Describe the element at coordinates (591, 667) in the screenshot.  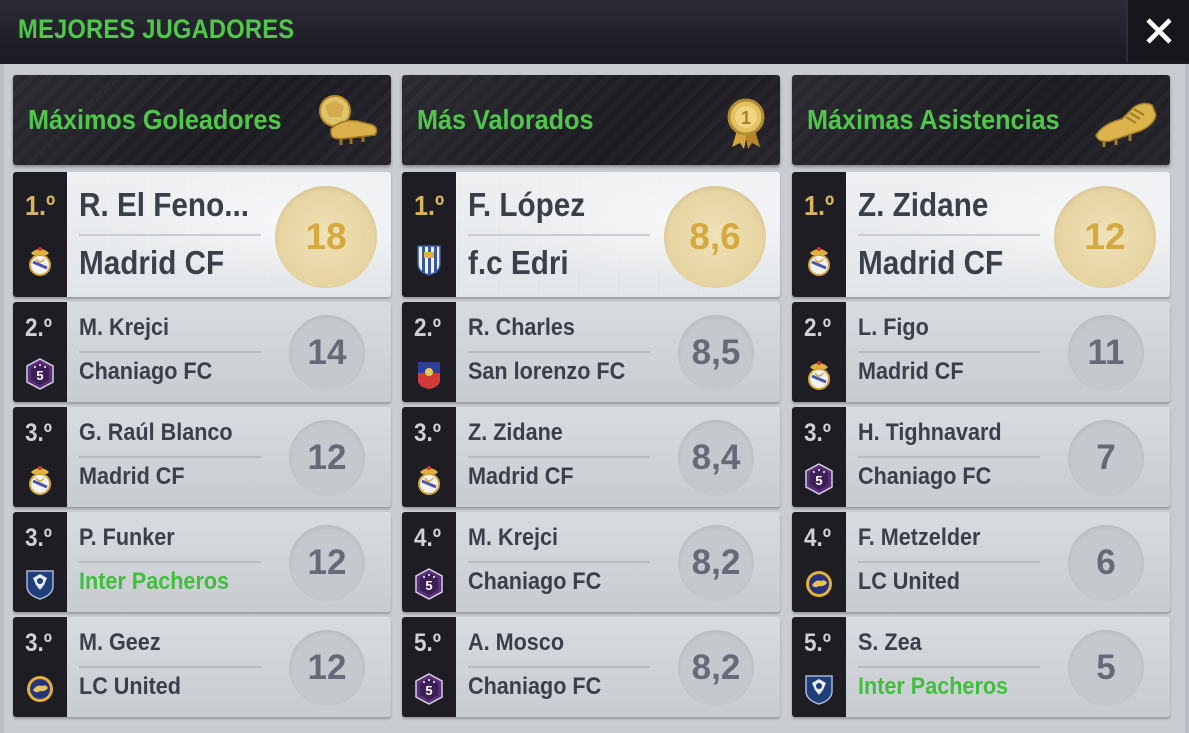
I see `ranking-row: 5.º A. Mosco Chaniago FC 8,2` at that location.